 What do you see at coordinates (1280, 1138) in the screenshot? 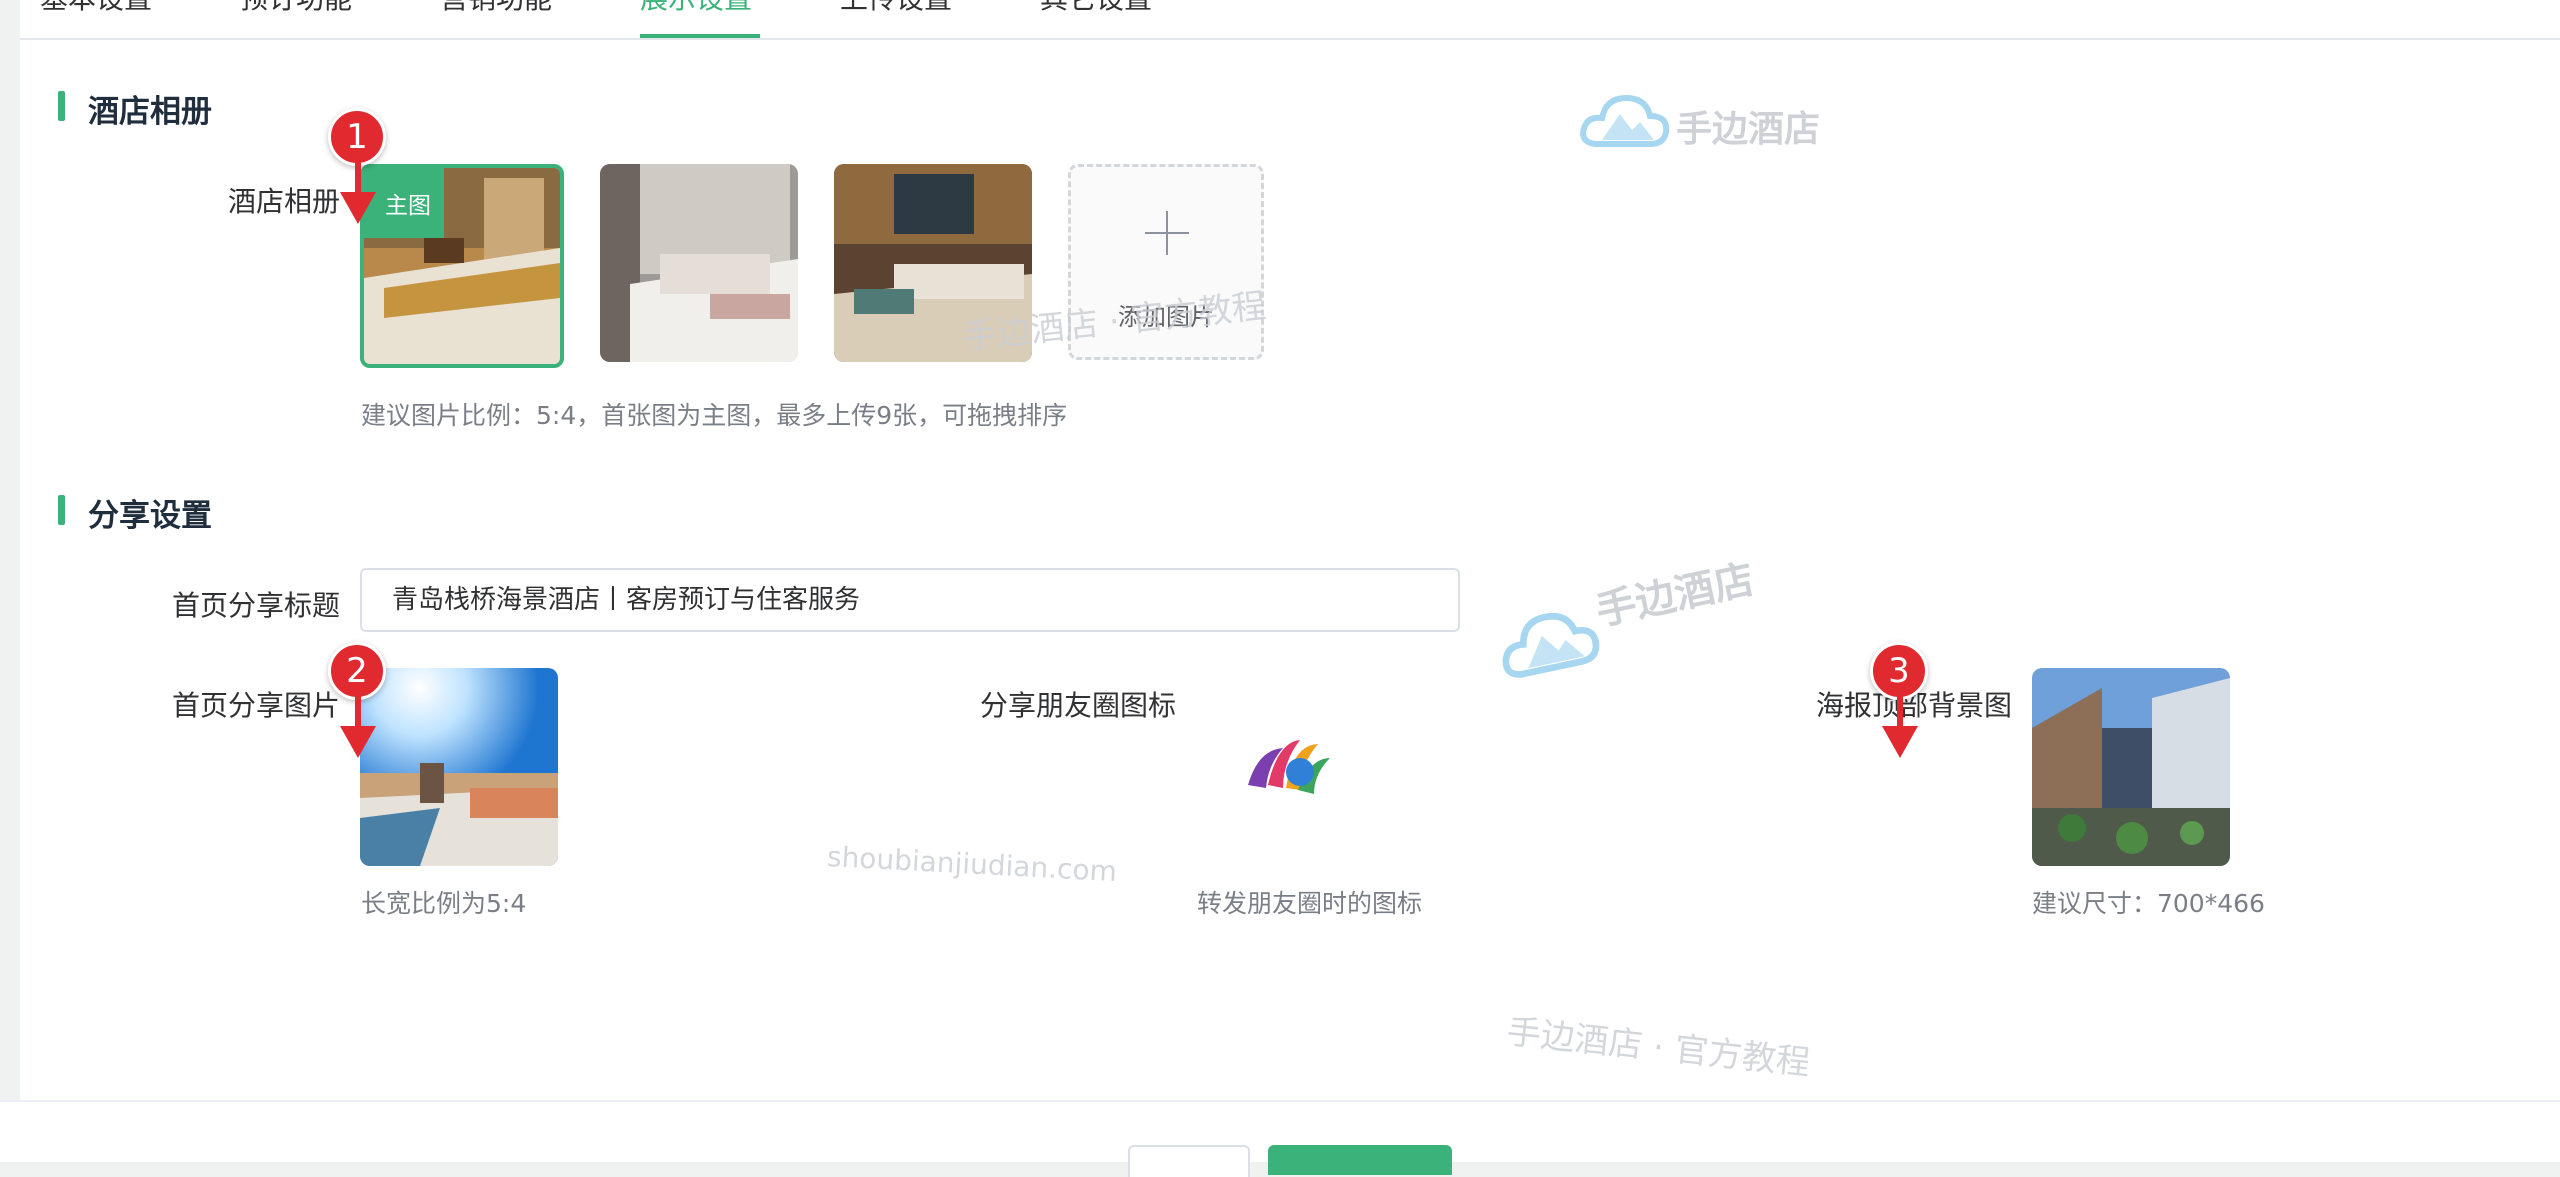
I see `footer-action-bar` at bounding box center [1280, 1138].